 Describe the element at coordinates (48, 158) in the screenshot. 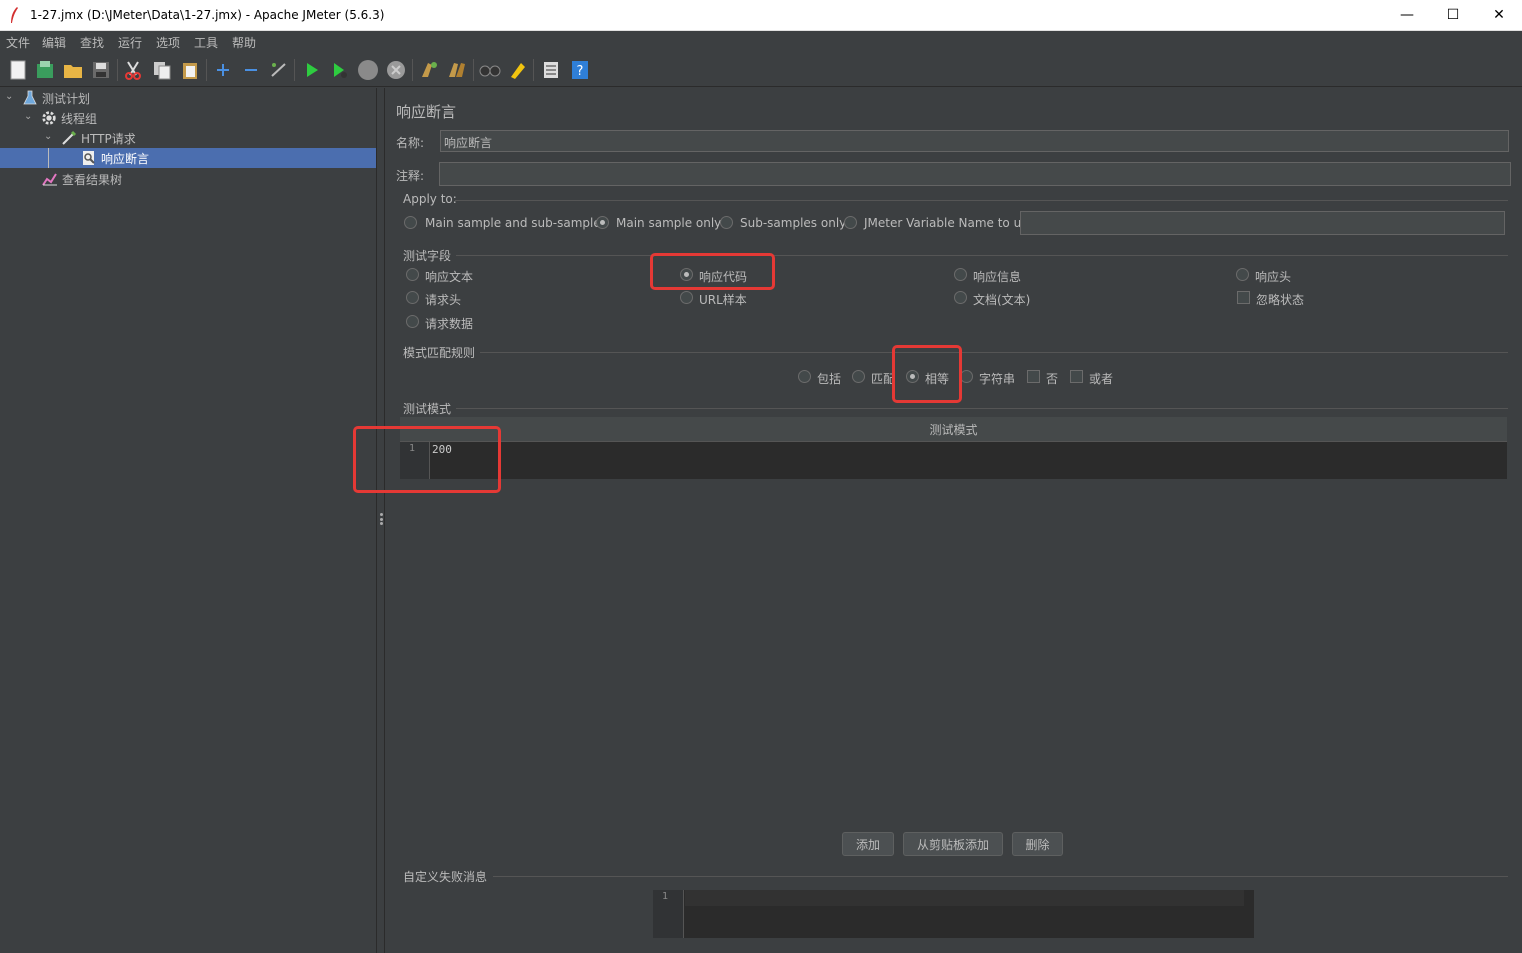

I see `tree-guide-line` at that location.